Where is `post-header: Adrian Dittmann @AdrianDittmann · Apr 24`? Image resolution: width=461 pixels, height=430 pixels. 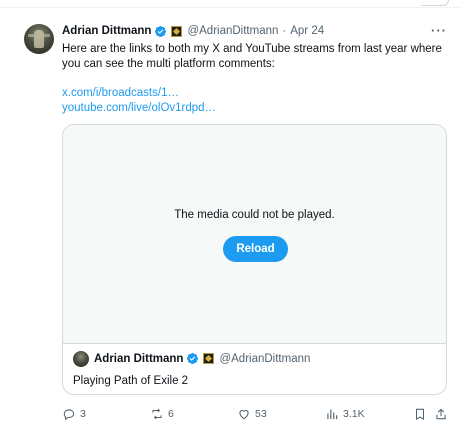
post-header: Adrian Dittmann @AdrianDittmann · Apr 24 is located at coordinates (193, 31).